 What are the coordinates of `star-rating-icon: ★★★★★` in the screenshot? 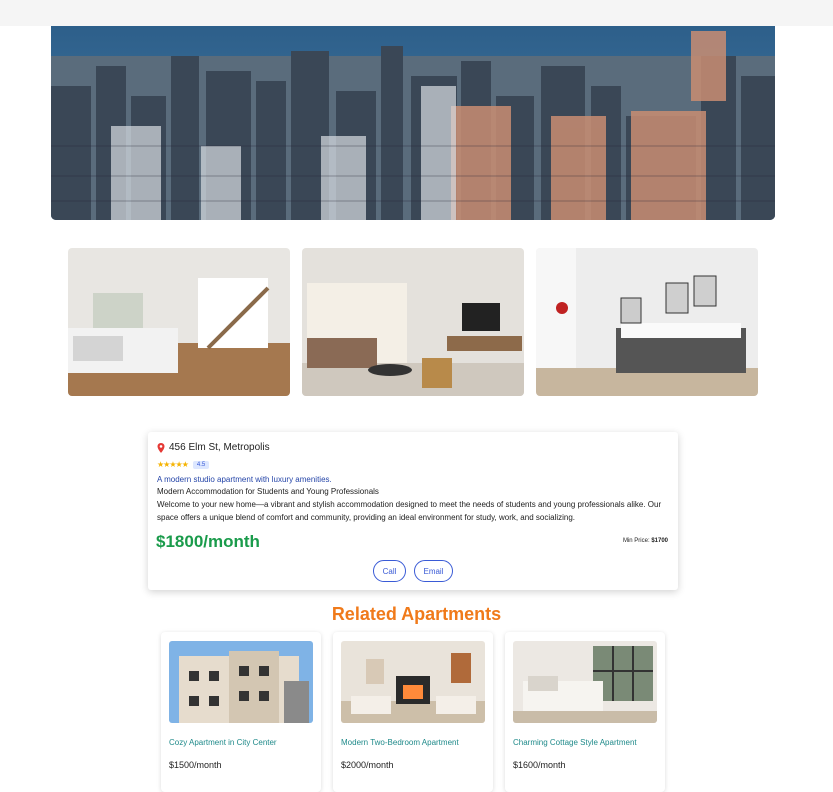 It's located at (173, 464).